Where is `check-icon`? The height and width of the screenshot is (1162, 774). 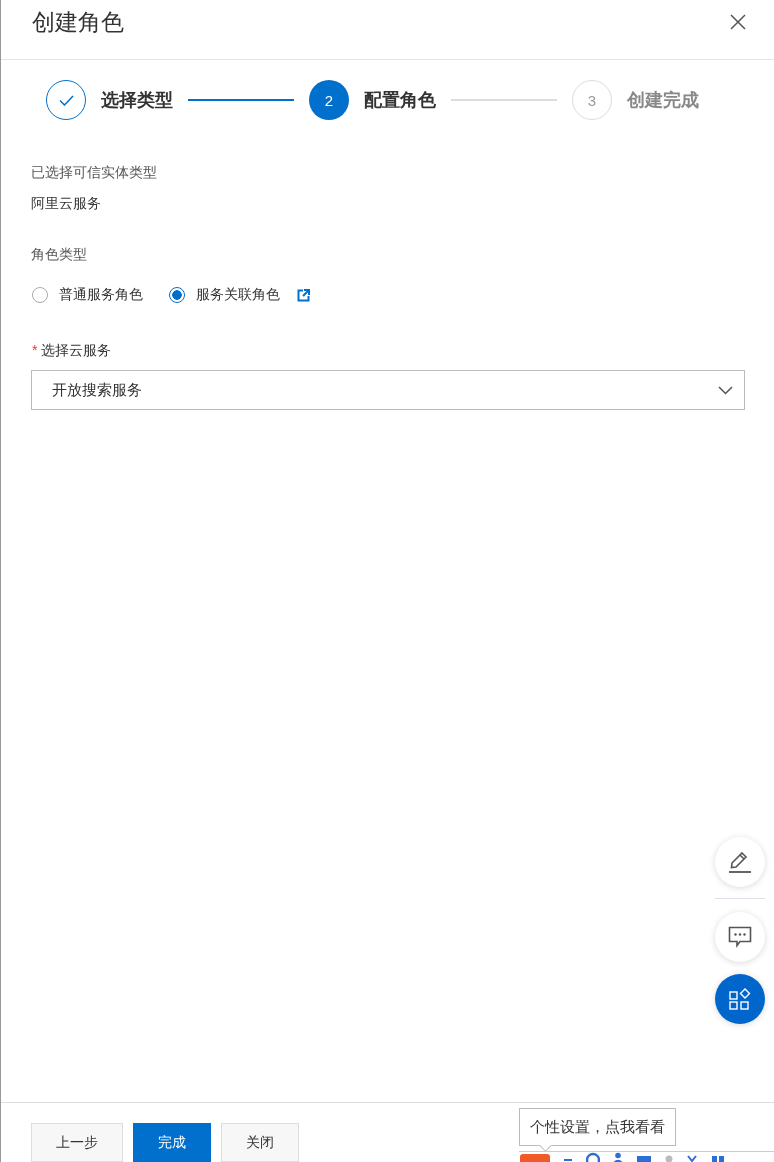
check-icon is located at coordinates (66, 100).